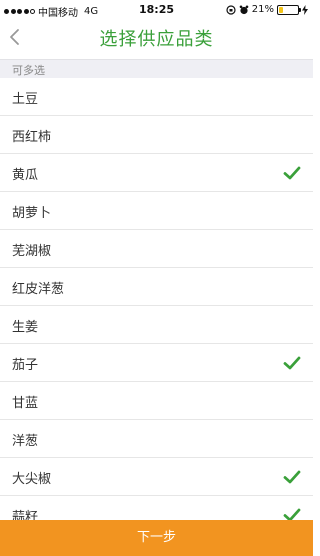  What do you see at coordinates (156, 173) in the screenshot?
I see `list-item: 黄瓜` at bounding box center [156, 173].